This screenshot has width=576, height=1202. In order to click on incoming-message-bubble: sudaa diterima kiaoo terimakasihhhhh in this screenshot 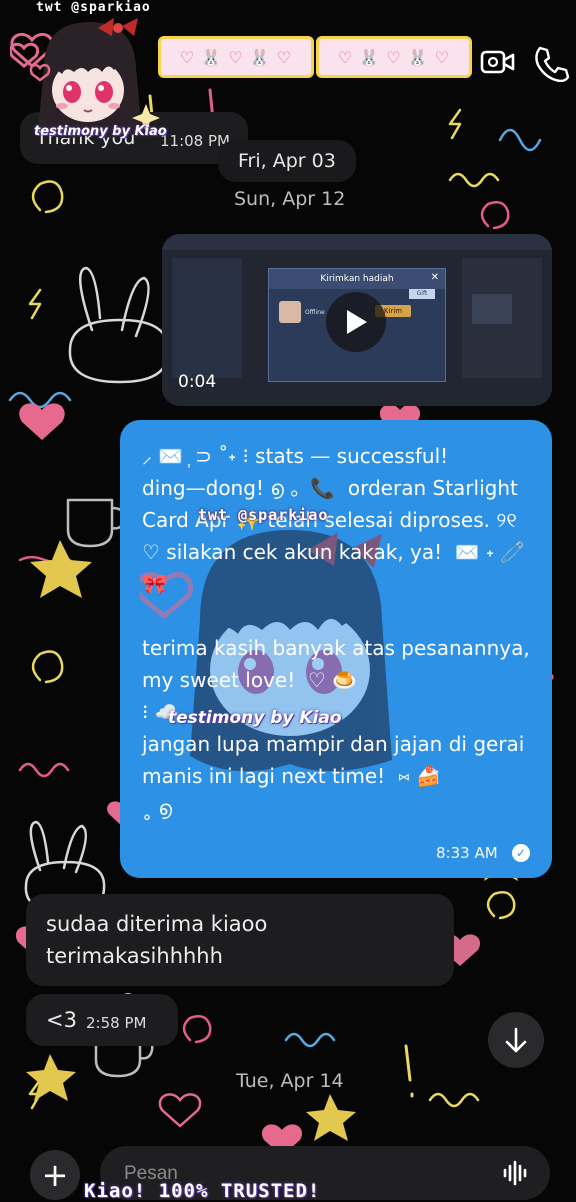, I will do `click(240, 940)`.